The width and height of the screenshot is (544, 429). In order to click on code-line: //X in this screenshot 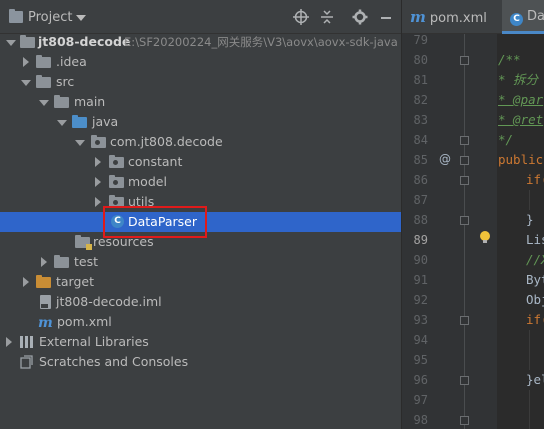, I will do `click(535, 260)`.